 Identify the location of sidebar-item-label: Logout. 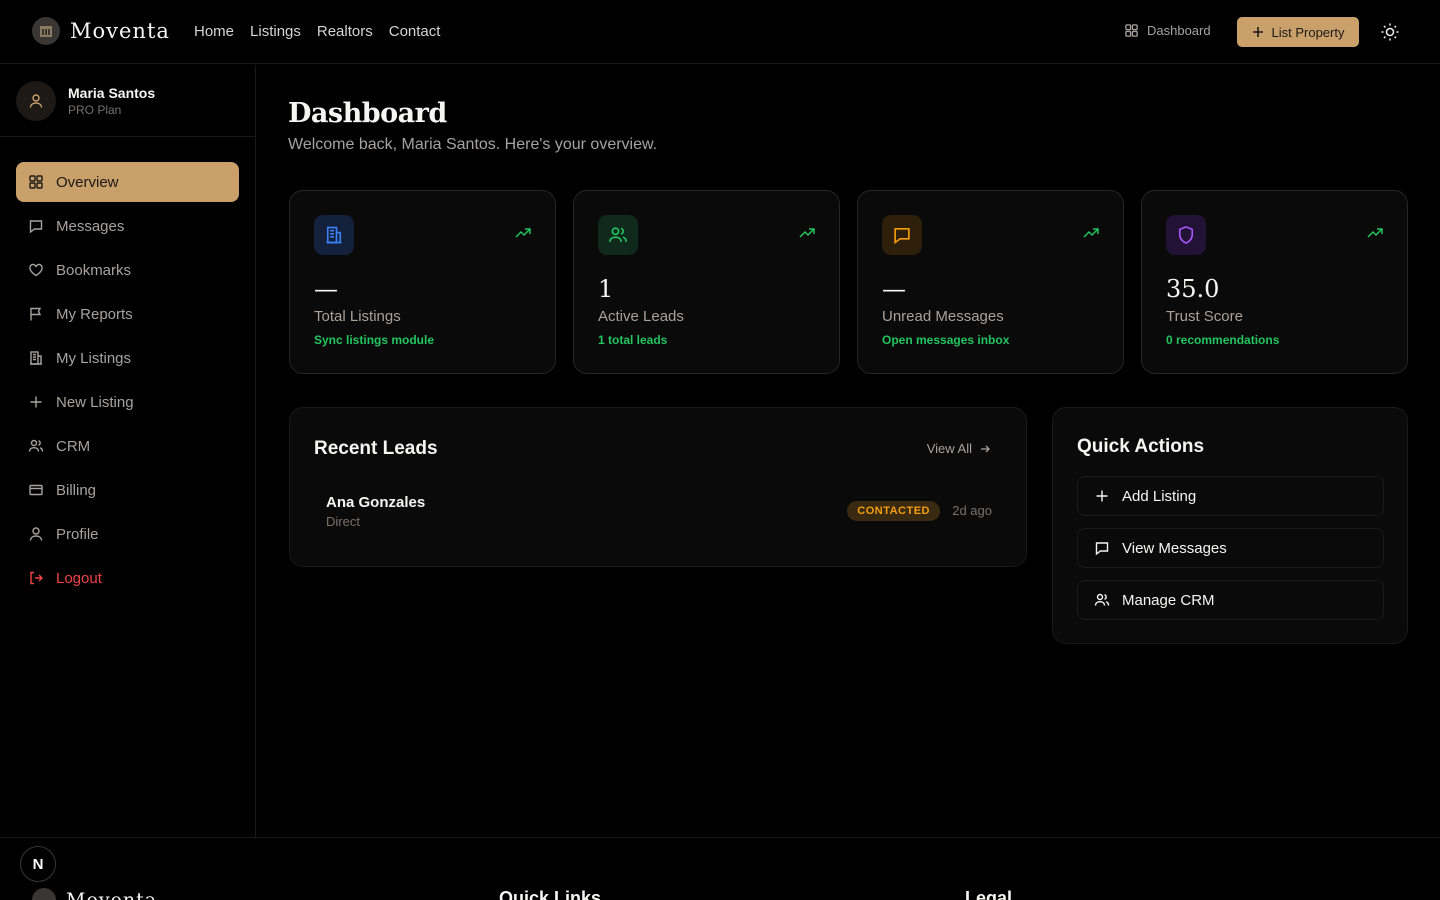
(79, 578).